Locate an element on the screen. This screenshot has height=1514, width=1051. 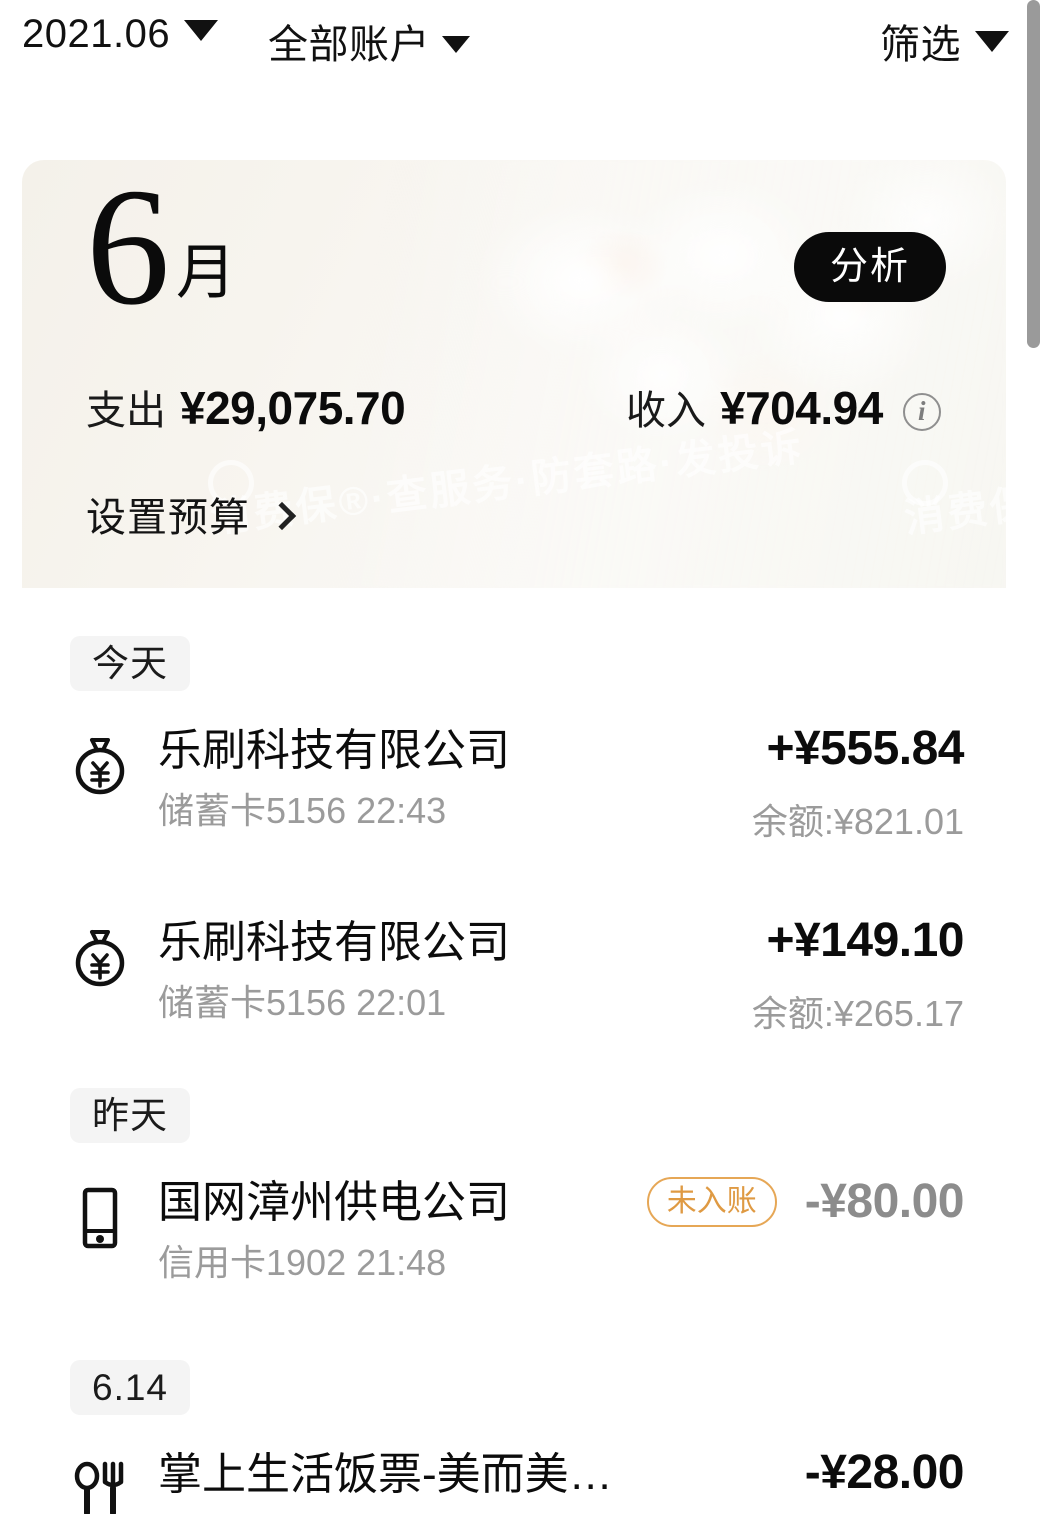
expense-stat: 支出 ¥29,075.70 is located at coordinates (246, 407).